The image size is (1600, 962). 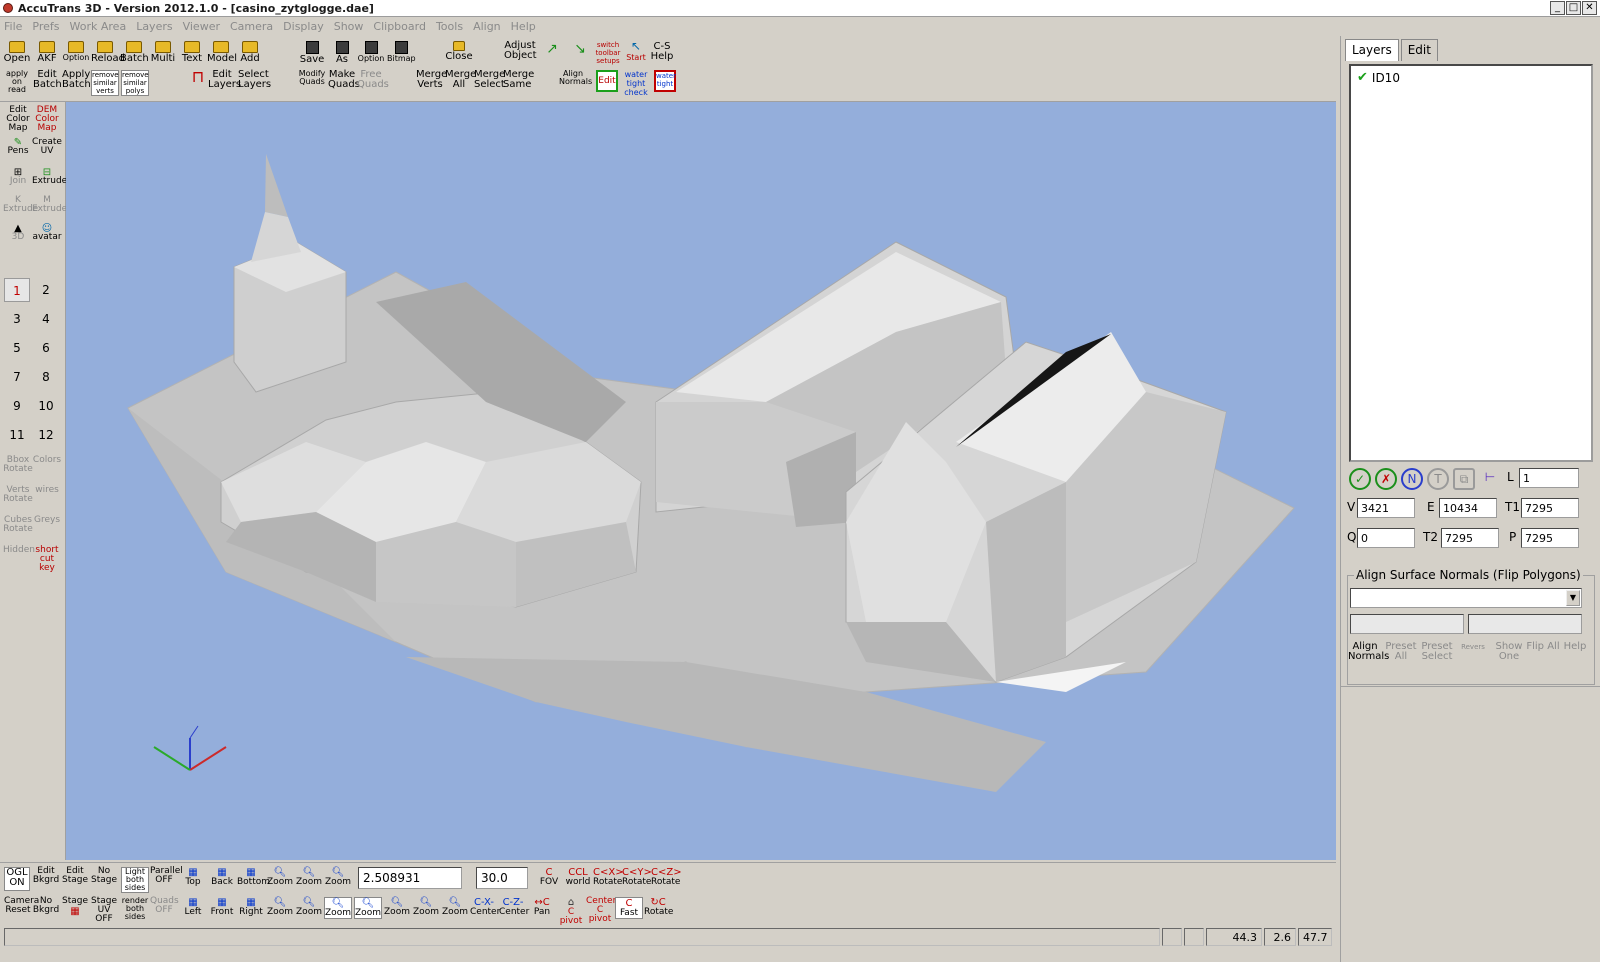 I want to click on add-button: Add, so click(x=250, y=52).